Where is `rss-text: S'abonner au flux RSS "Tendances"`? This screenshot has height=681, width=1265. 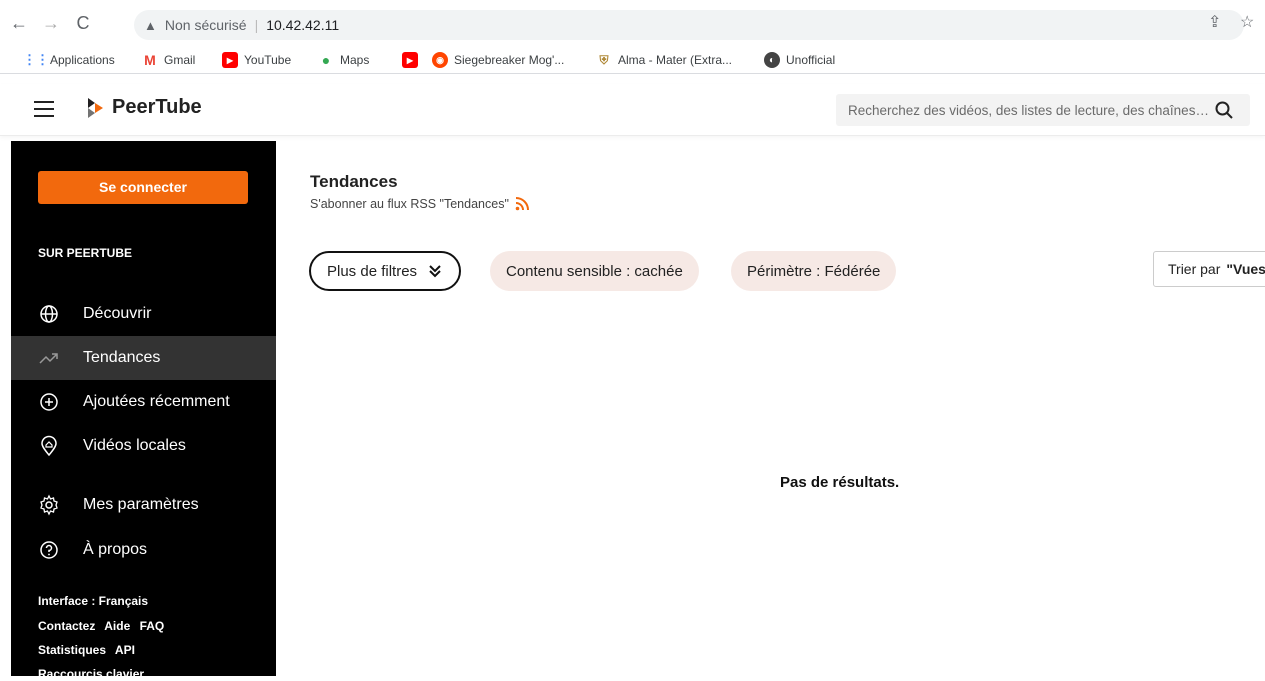
rss-text: S'abonner au flux RSS "Tendances" is located at coordinates (409, 204).